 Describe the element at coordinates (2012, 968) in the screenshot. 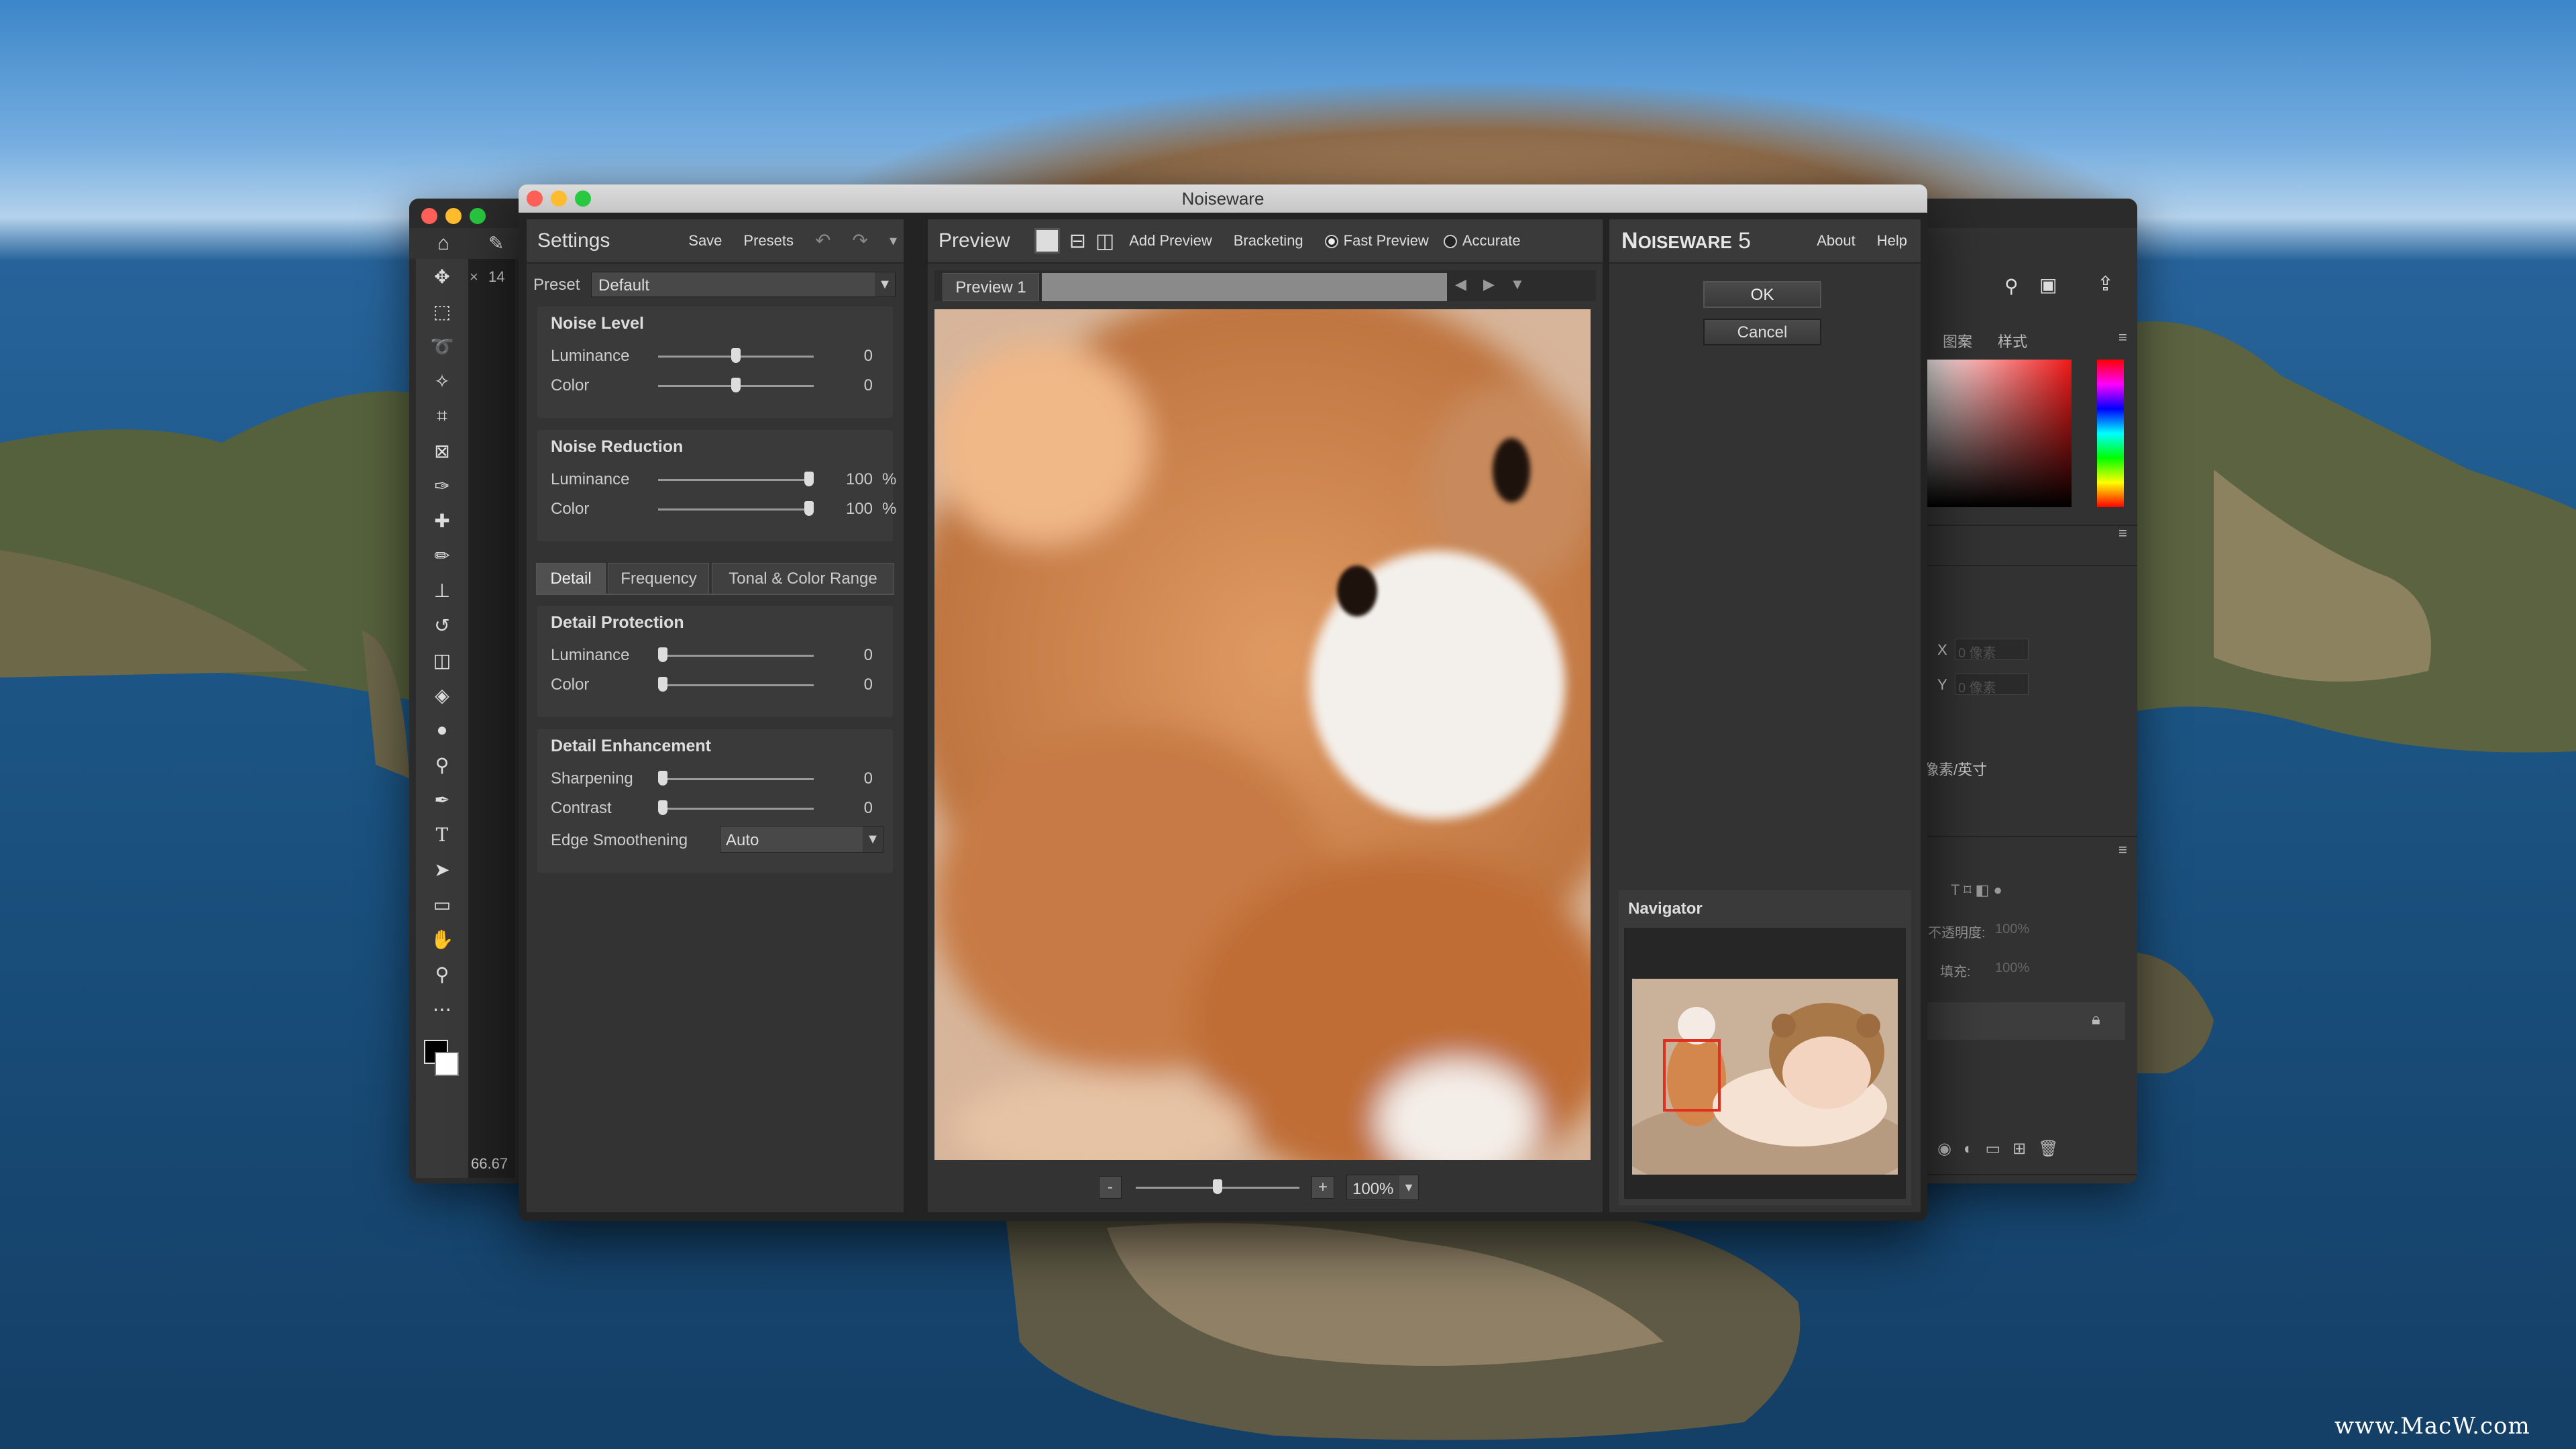

I see `fill-value: 100%` at that location.